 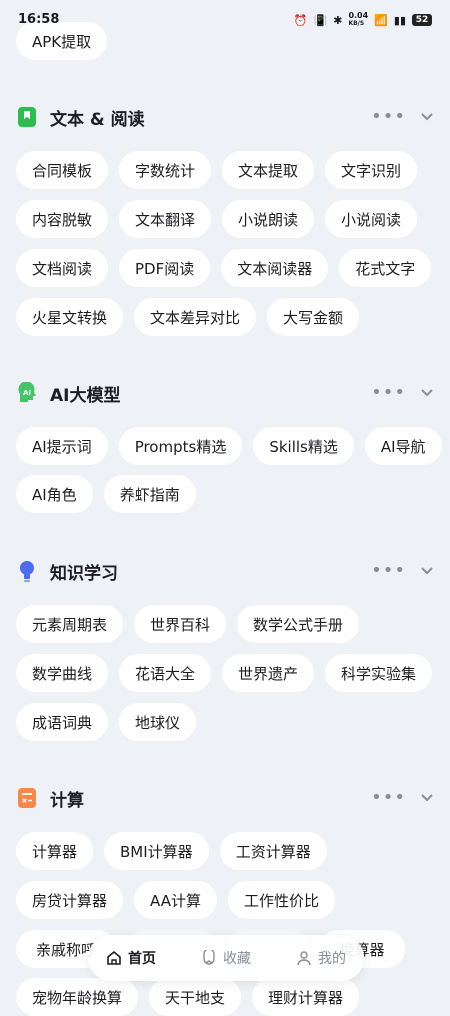 I want to click on section-title: AI大模型, so click(x=85, y=395).